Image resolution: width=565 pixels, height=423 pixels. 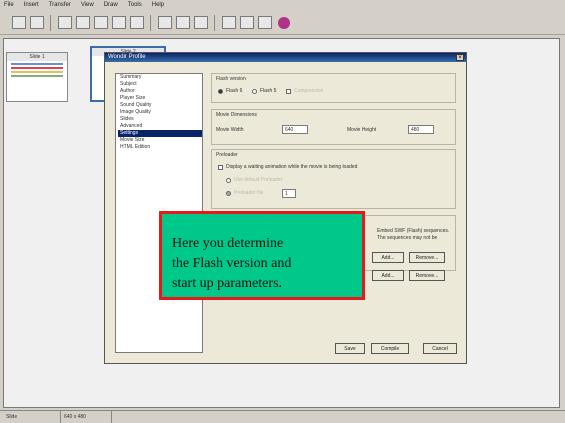 I want to click on new-icon, so click(x=19, y=22).